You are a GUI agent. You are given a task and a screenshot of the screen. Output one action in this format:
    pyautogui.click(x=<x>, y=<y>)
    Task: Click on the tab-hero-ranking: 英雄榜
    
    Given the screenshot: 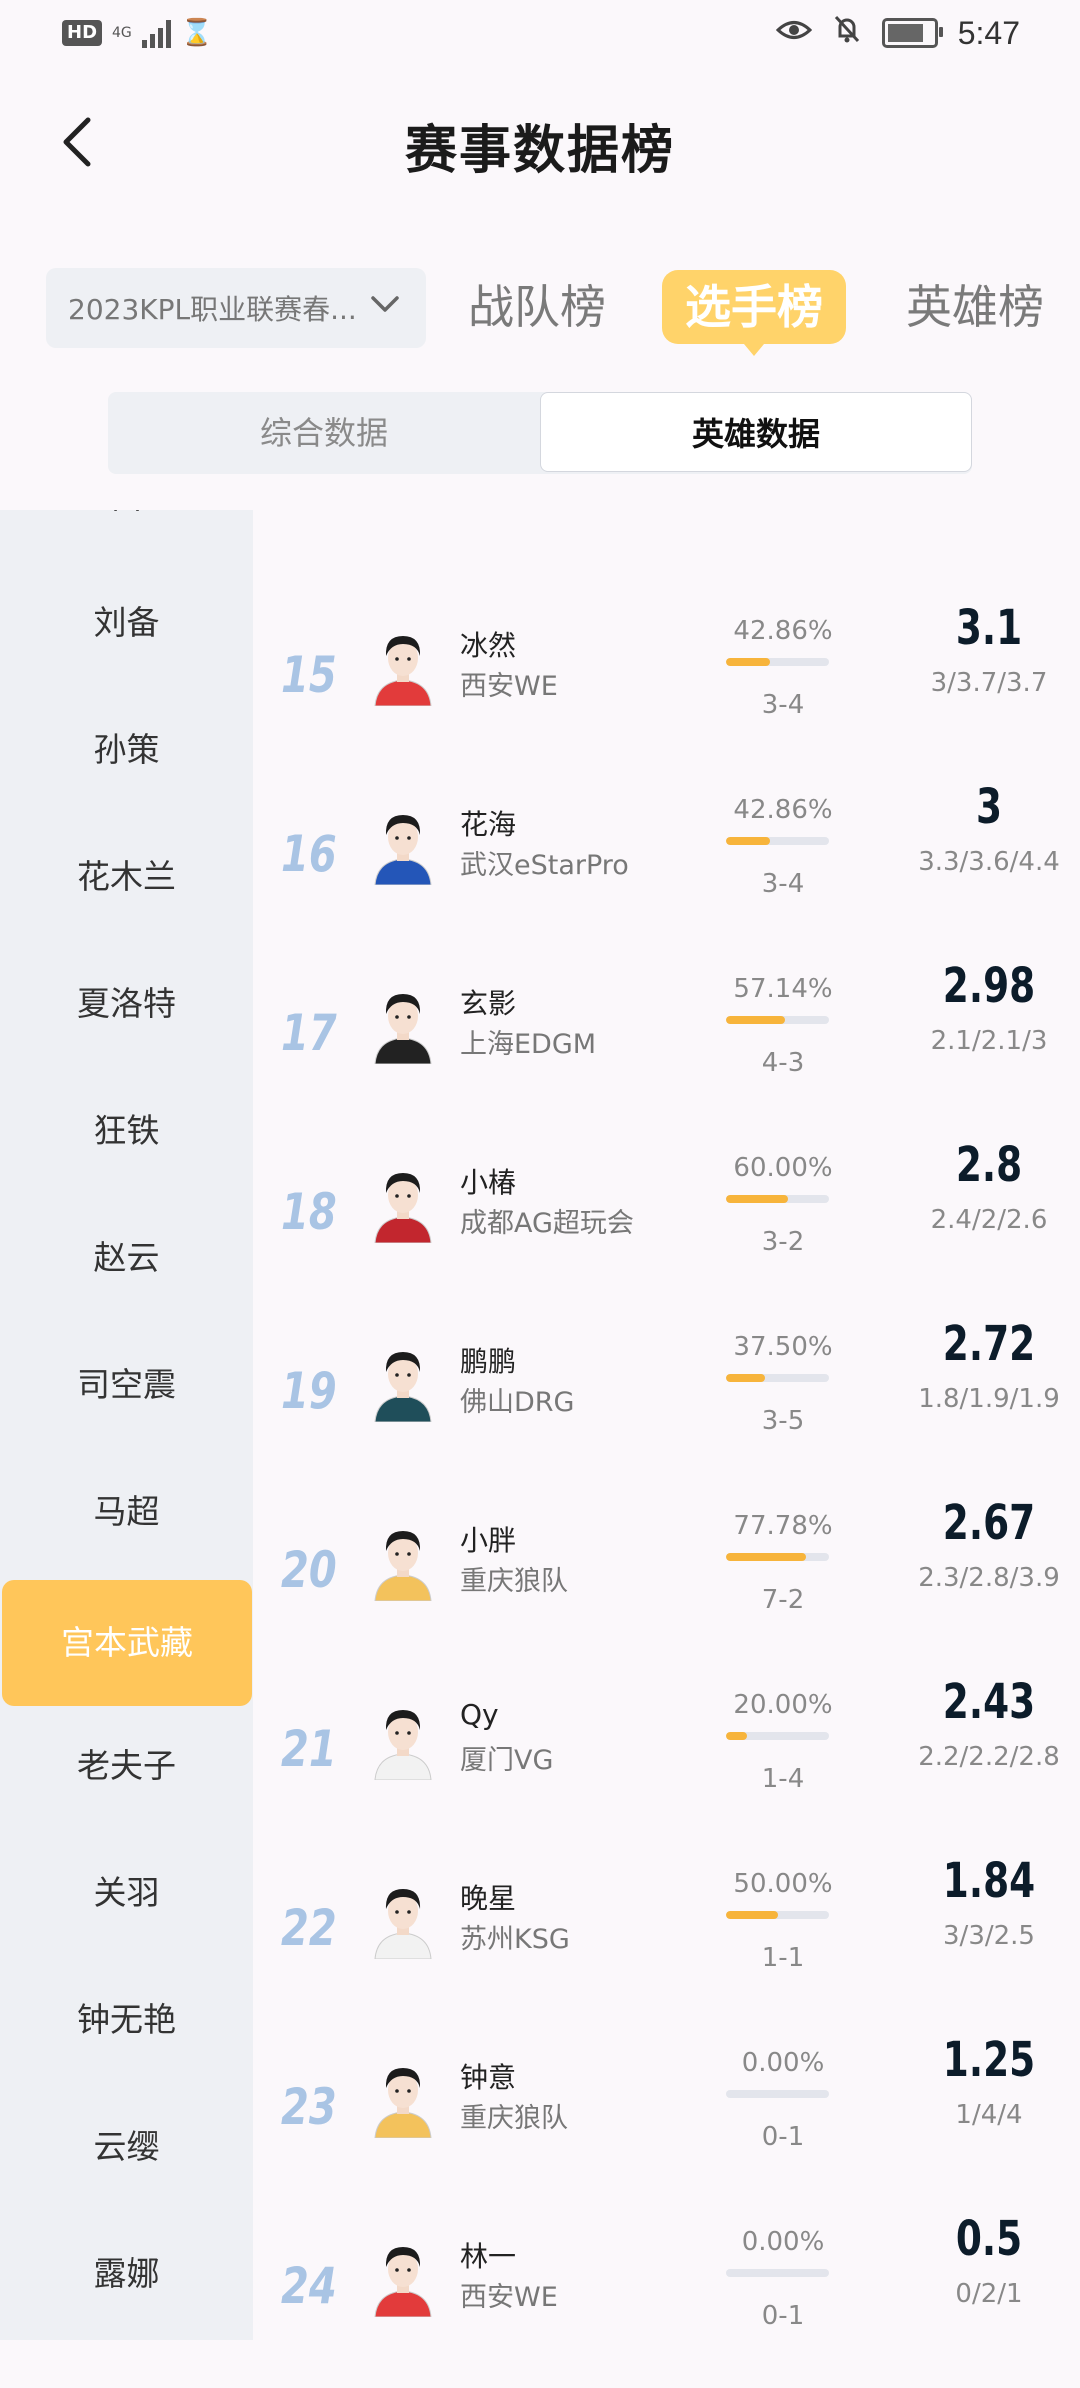 What is the action you would take?
    pyautogui.click(x=975, y=307)
    